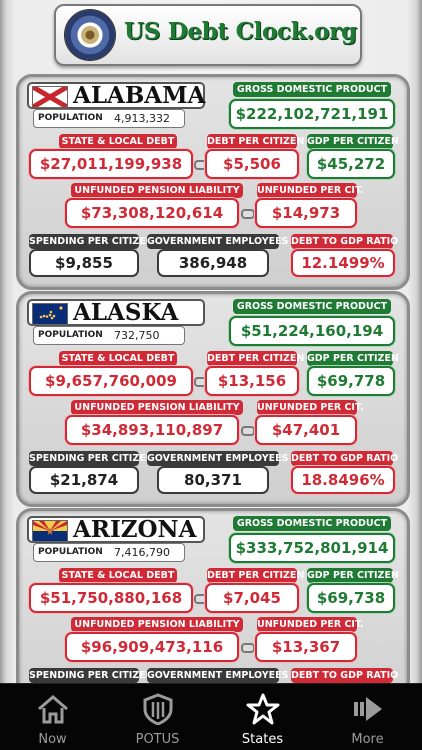  Describe the element at coordinates (109, 552) in the screenshot. I see `population-box: POPULATION 7,416,790` at that location.